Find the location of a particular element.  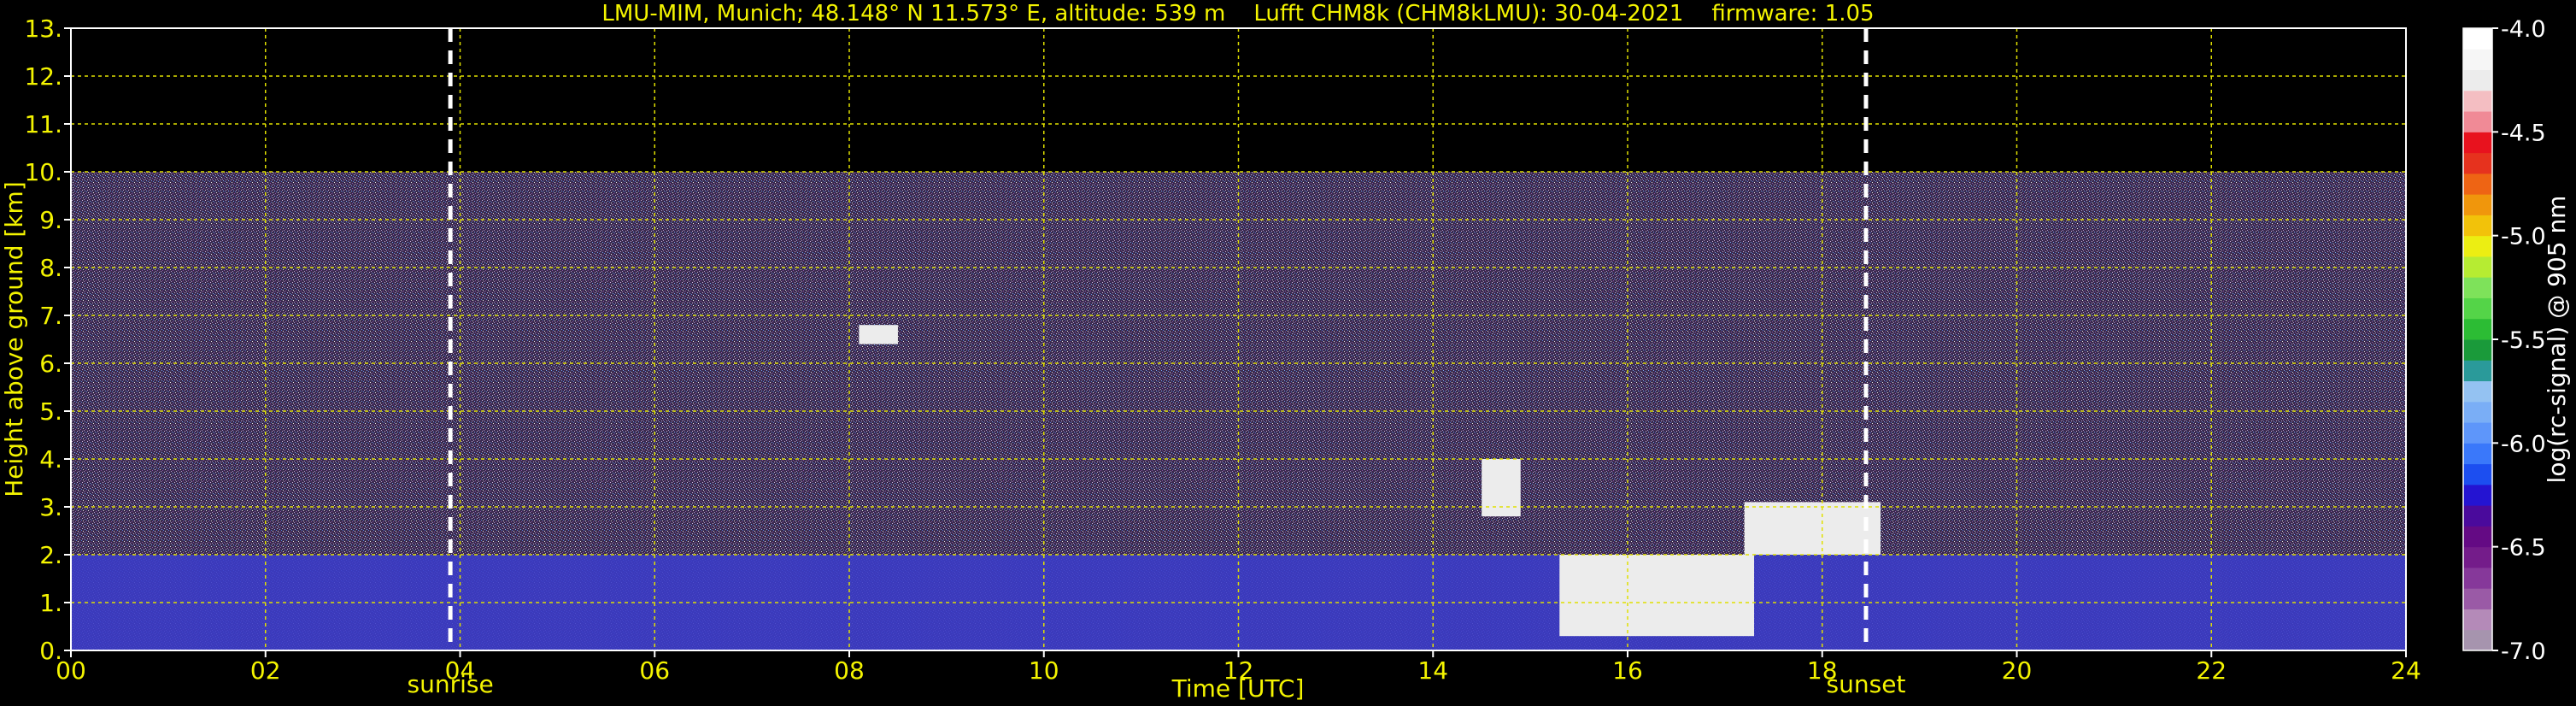

y-tick-label: 2. is located at coordinates (50, 555).